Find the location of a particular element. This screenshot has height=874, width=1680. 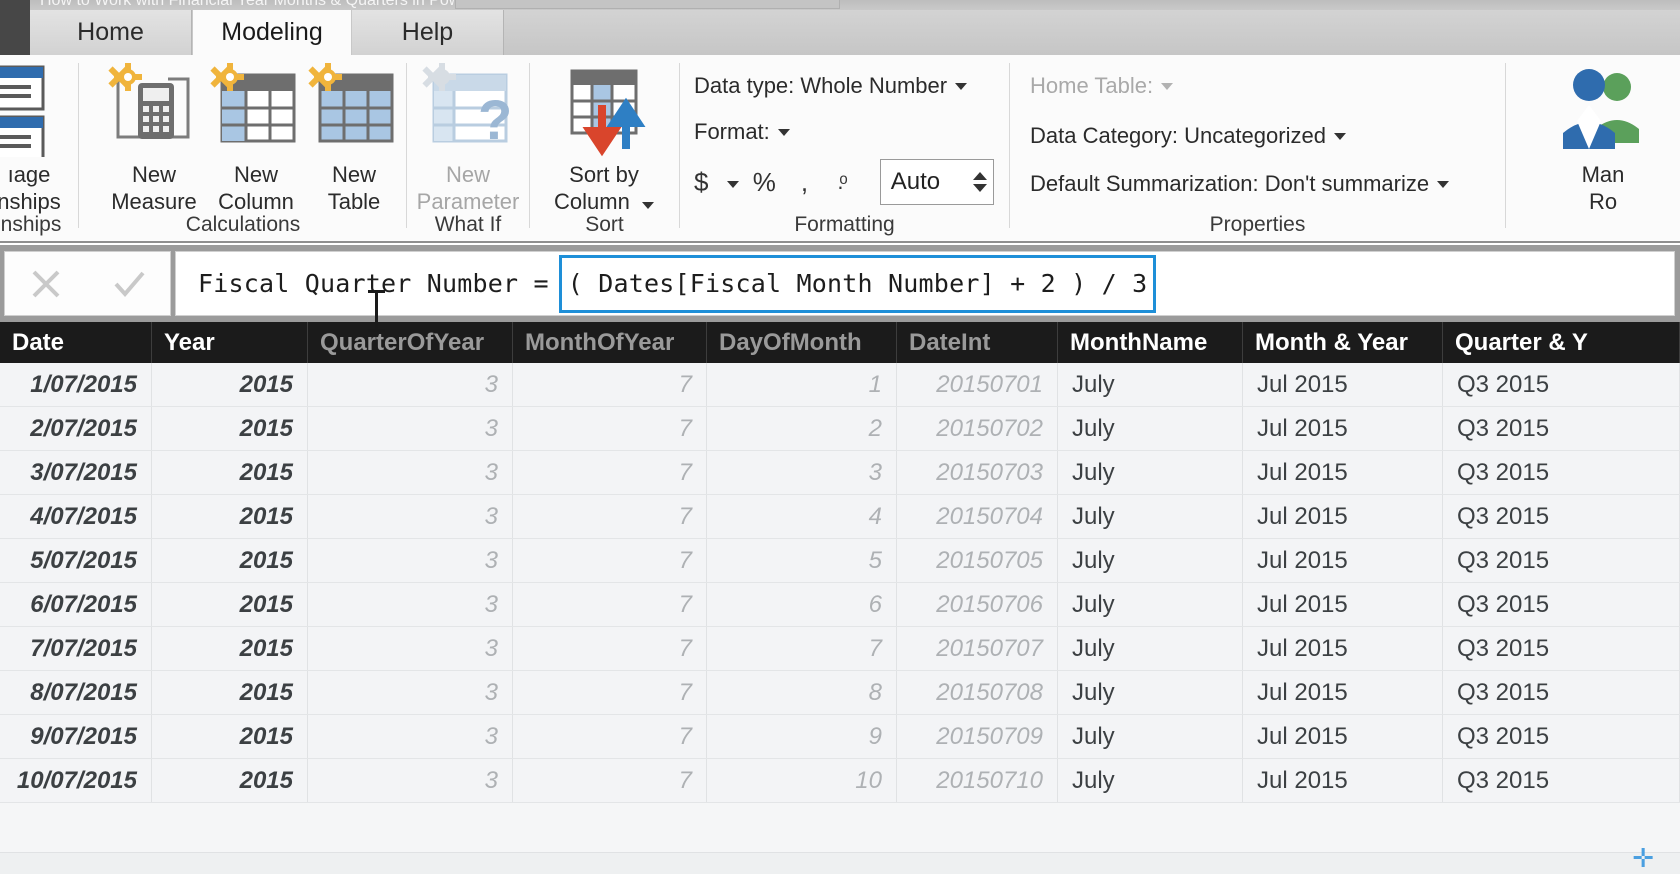

grid-header-cell: DayOfMonth is located at coordinates (802, 342).